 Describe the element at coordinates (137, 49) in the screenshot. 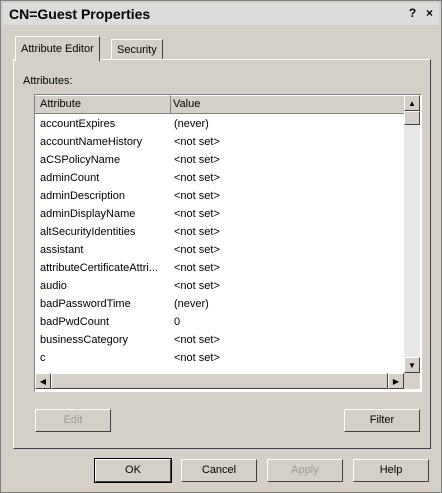

I see `tab-security: Security` at that location.